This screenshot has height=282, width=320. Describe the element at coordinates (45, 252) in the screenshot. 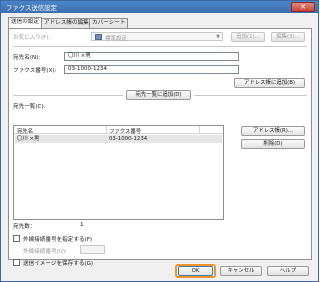

I see `outside-line-number-label: 外線接続番号(U):` at that location.